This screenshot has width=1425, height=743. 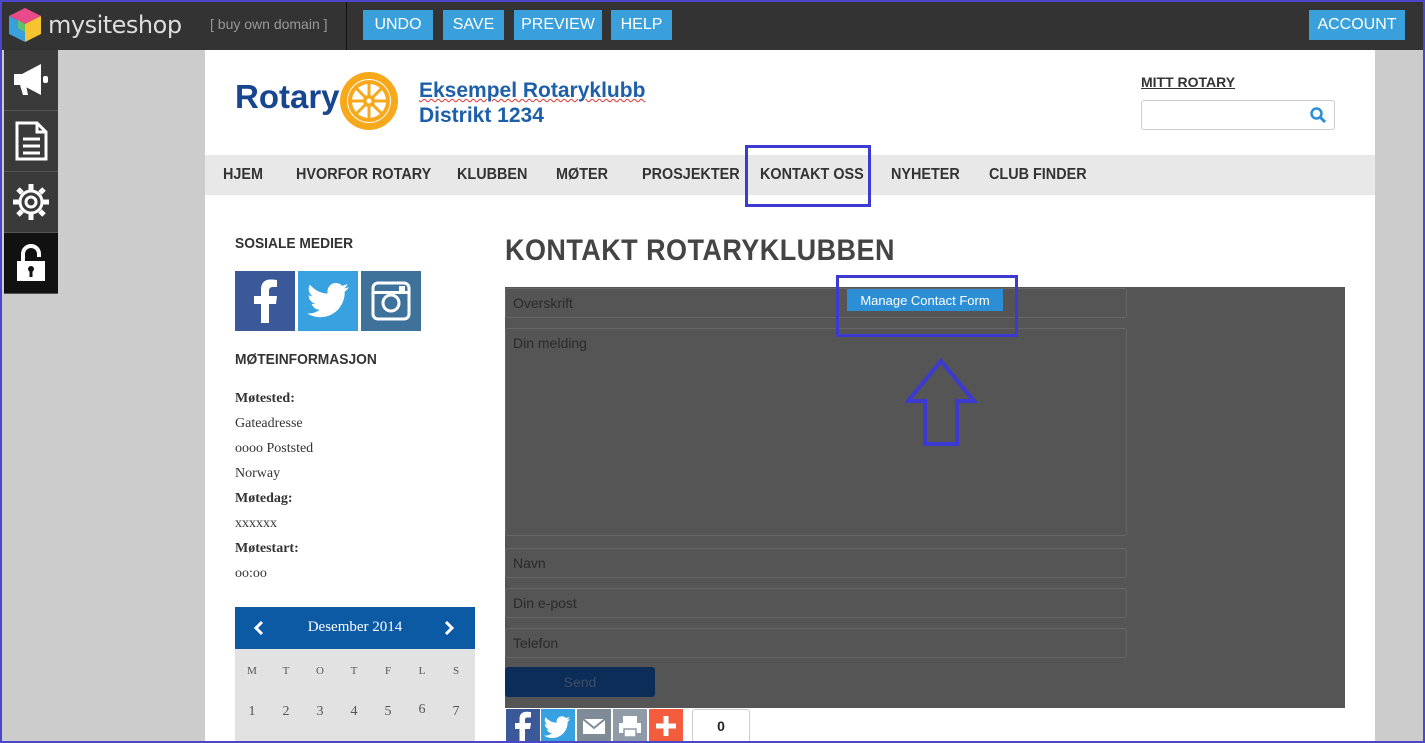 I want to click on weekday-label: F, so click(x=388, y=671).